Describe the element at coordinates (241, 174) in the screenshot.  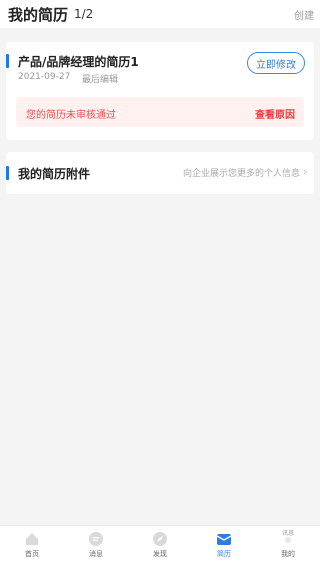
I see `attachment-hint-text: 向企业展示您更多的个人信息` at that location.